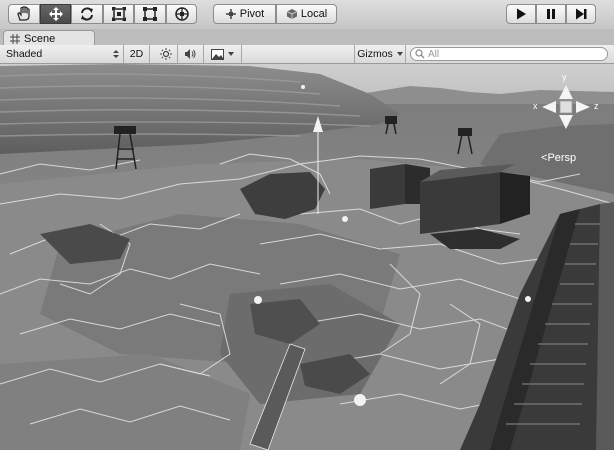  I want to click on step-icon, so click(581, 14).